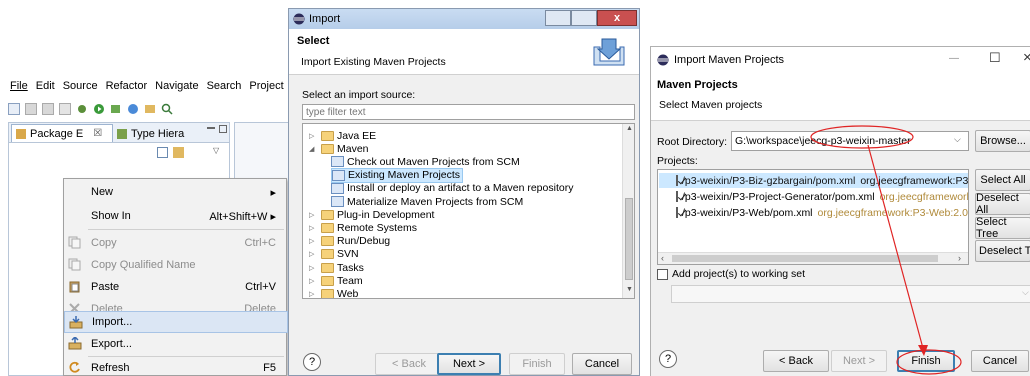 The width and height of the screenshot is (1030, 376). What do you see at coordinates (862, 137) in the screenshot?
I see `annotation-ellipse-root` at bounding box center [862, 137].